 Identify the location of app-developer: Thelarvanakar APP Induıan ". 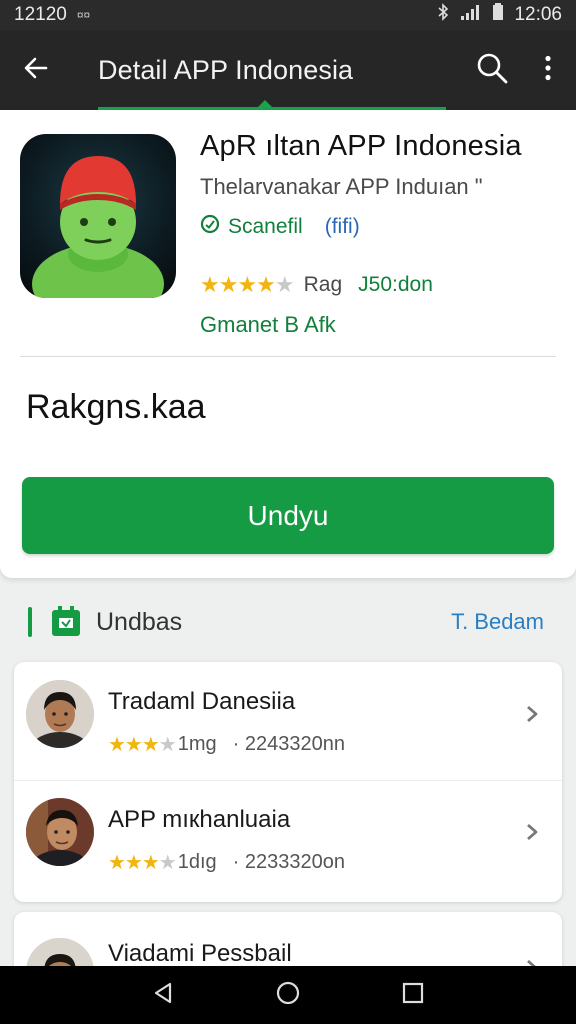
(341, 187).